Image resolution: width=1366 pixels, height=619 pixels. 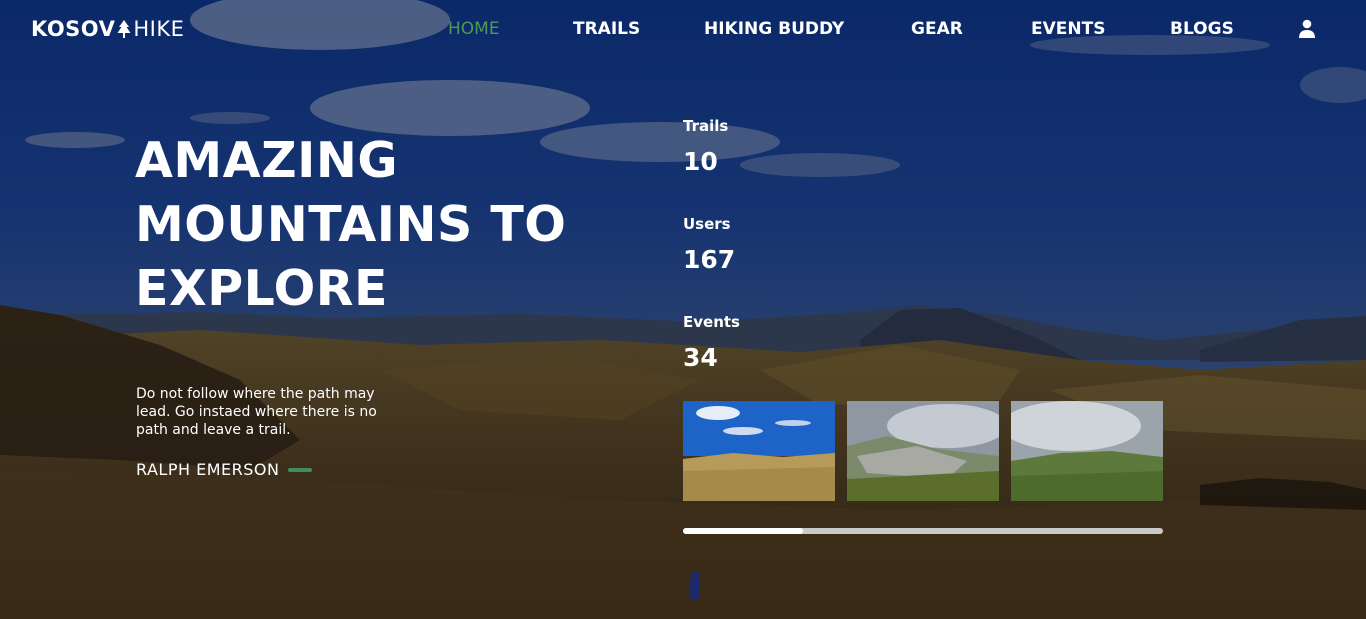 What do you see at coordinates (300, 469) in the screenshot?
I see `author-accent-line` at bounding box center [300, 469].